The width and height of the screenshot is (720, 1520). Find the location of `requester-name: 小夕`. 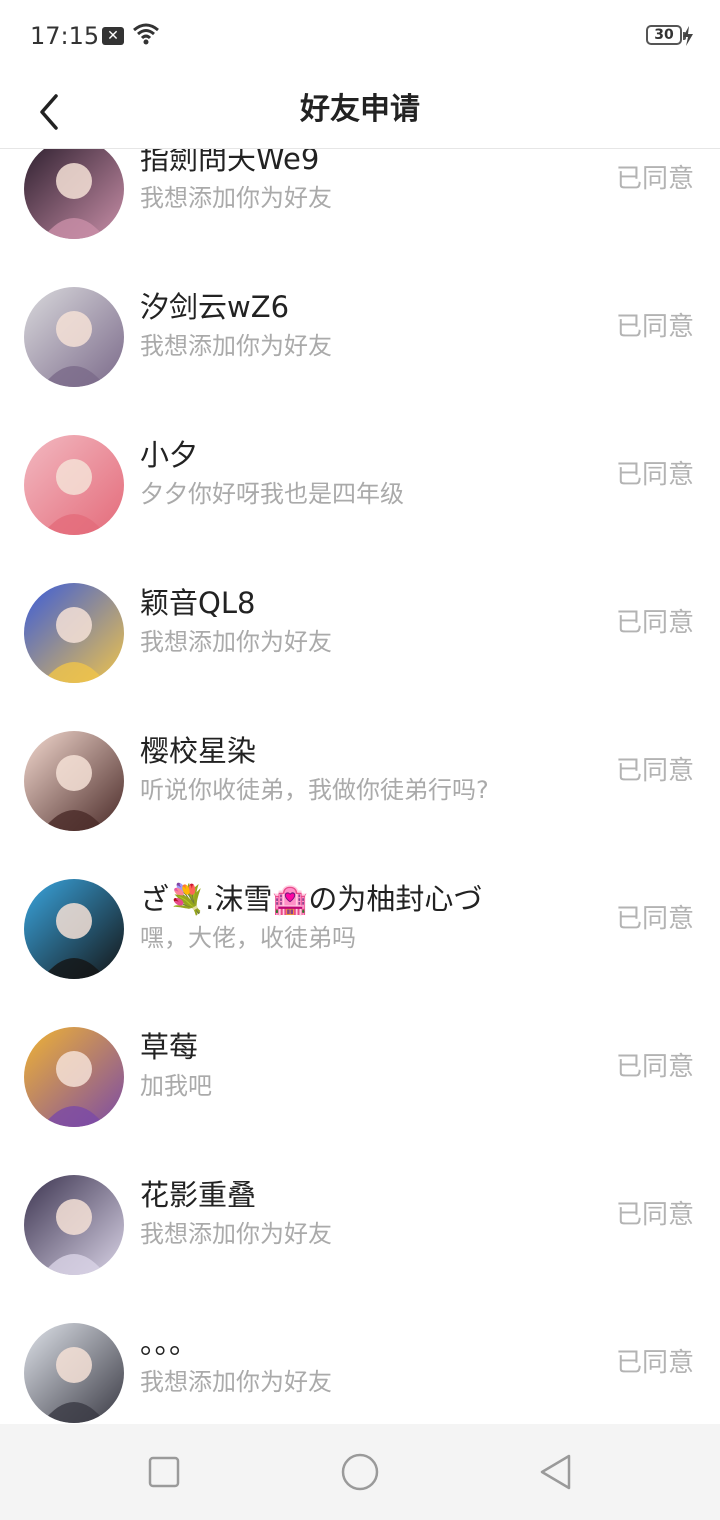

requester-name: 小夕 is located at coordinates (169, 455).